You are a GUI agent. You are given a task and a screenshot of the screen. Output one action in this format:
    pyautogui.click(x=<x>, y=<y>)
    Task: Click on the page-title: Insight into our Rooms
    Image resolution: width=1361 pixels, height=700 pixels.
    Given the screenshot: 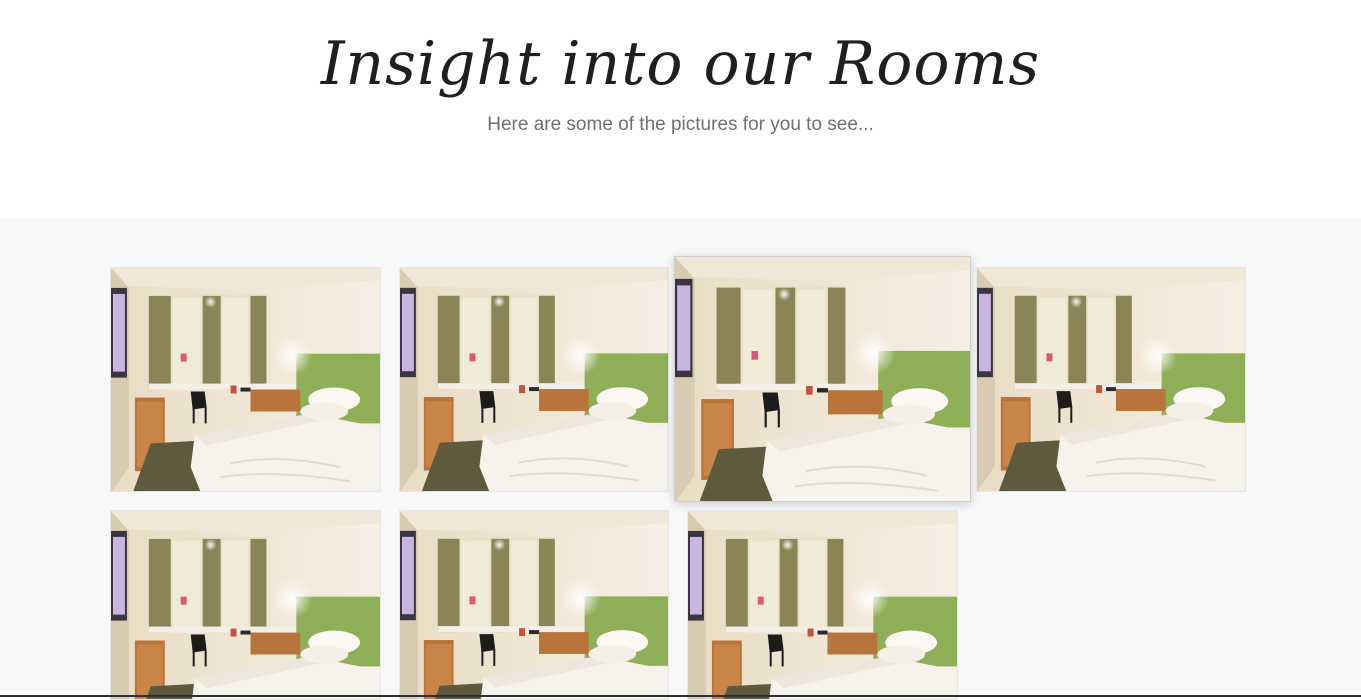 What is the action you would take?
    pyautogui.click(x=680, y=64)
    